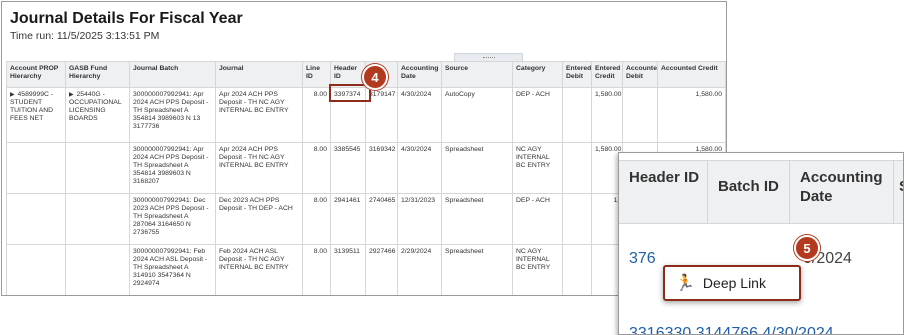 This screenshot has height=335, width=904. What do you see at coordinates (685, 283) in the screenshot?
I see `running-person-icon: 🏃` at bounding box center [685, 283].